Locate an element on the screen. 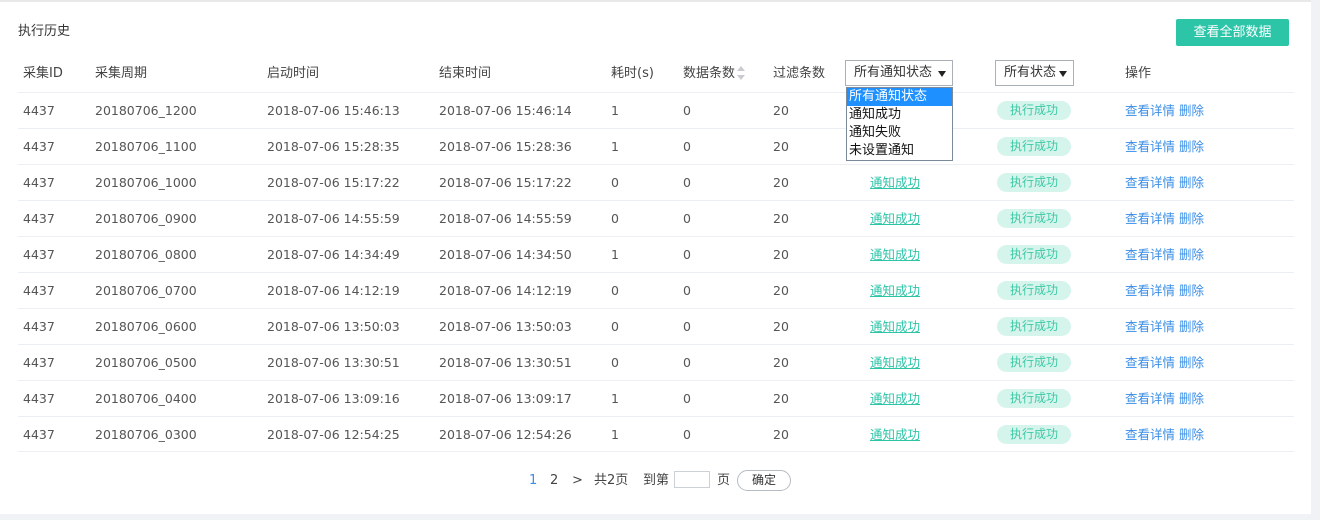 Image resolution: width=1320 pixels, height=520 pixels. notify-option-all: 所有通知状态 is located at coordinates (899, 97).